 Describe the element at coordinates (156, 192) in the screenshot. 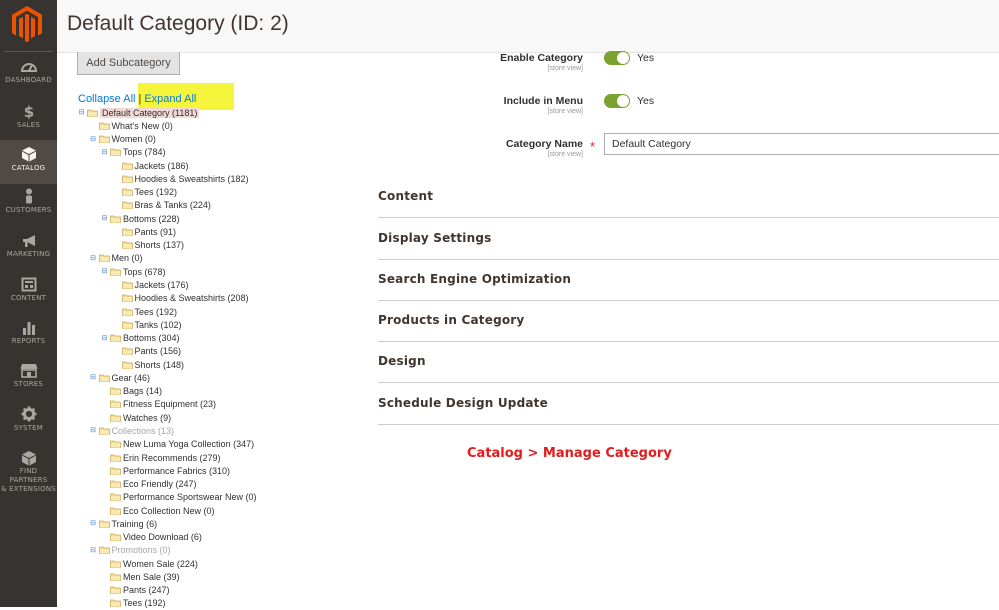

I see `tree-node-label: Tees (192)` at that location.